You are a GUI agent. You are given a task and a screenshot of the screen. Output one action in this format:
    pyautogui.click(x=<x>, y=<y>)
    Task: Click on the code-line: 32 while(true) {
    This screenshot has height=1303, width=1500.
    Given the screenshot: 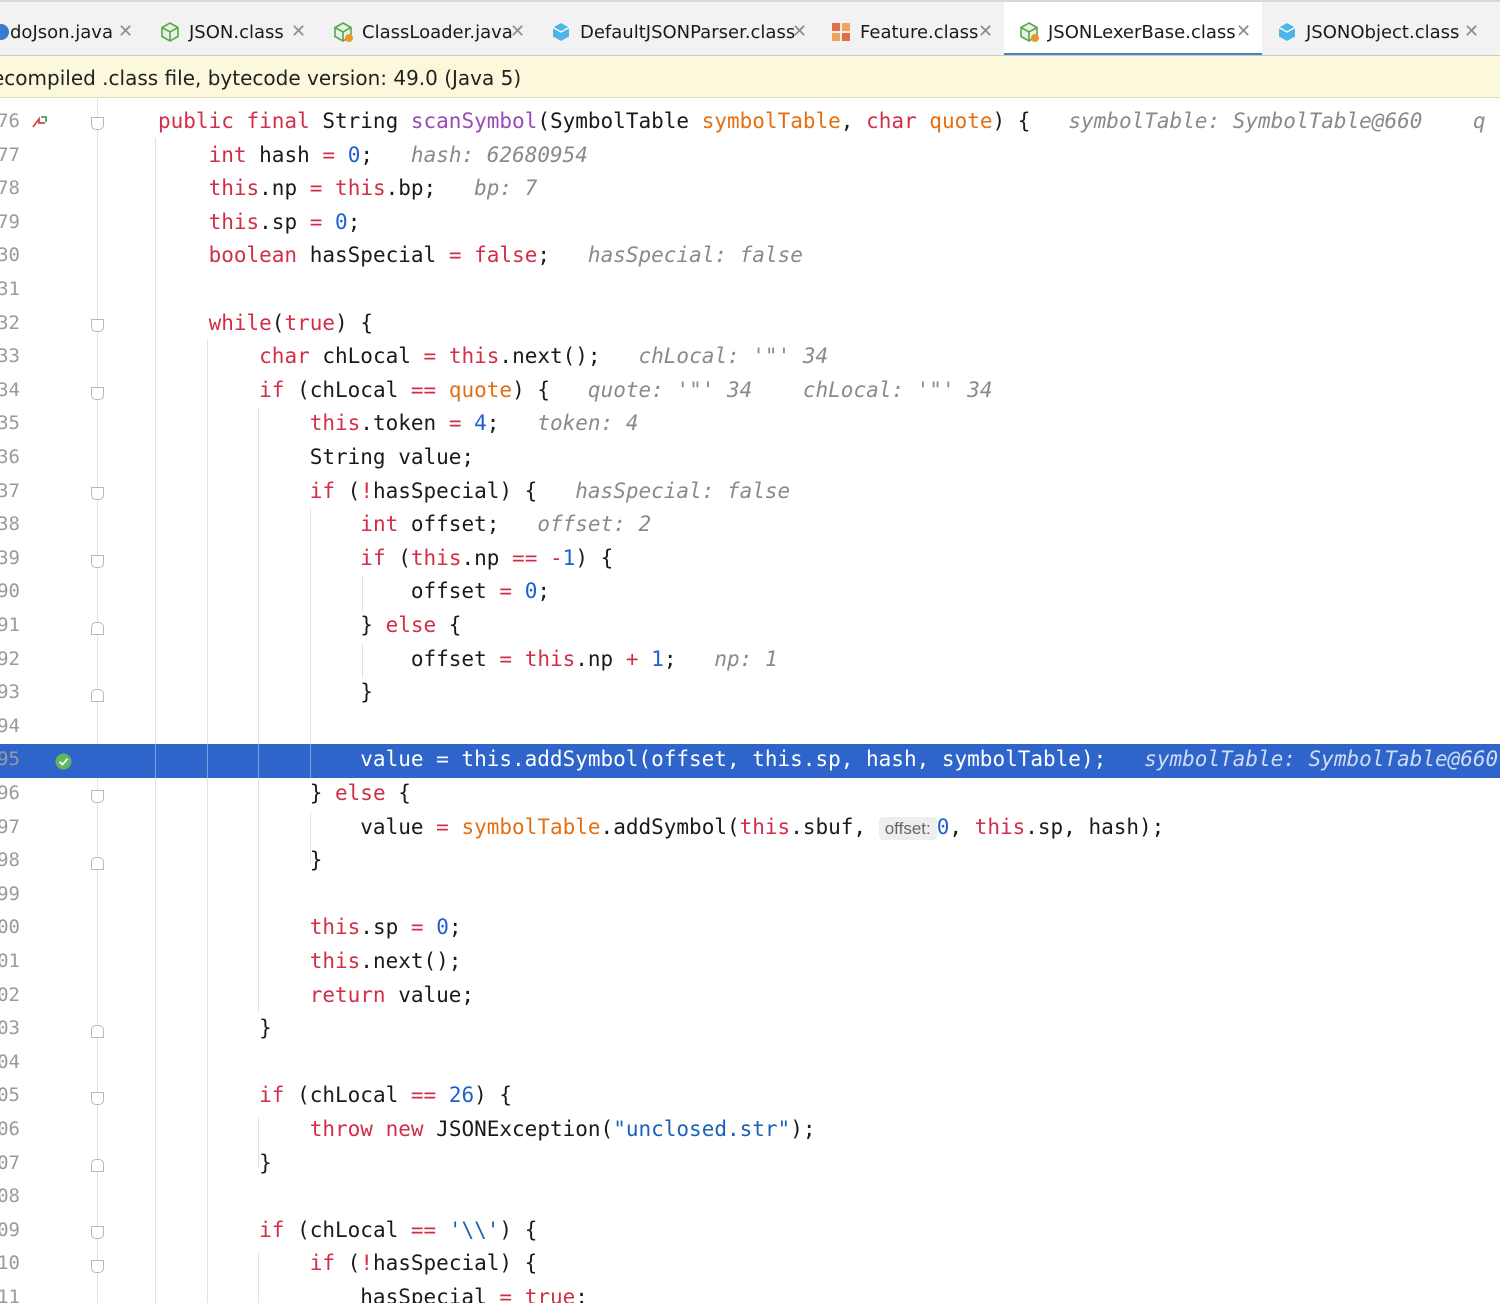 What is the action you would take?
    pyautogui.click(x=750, y=325)
    